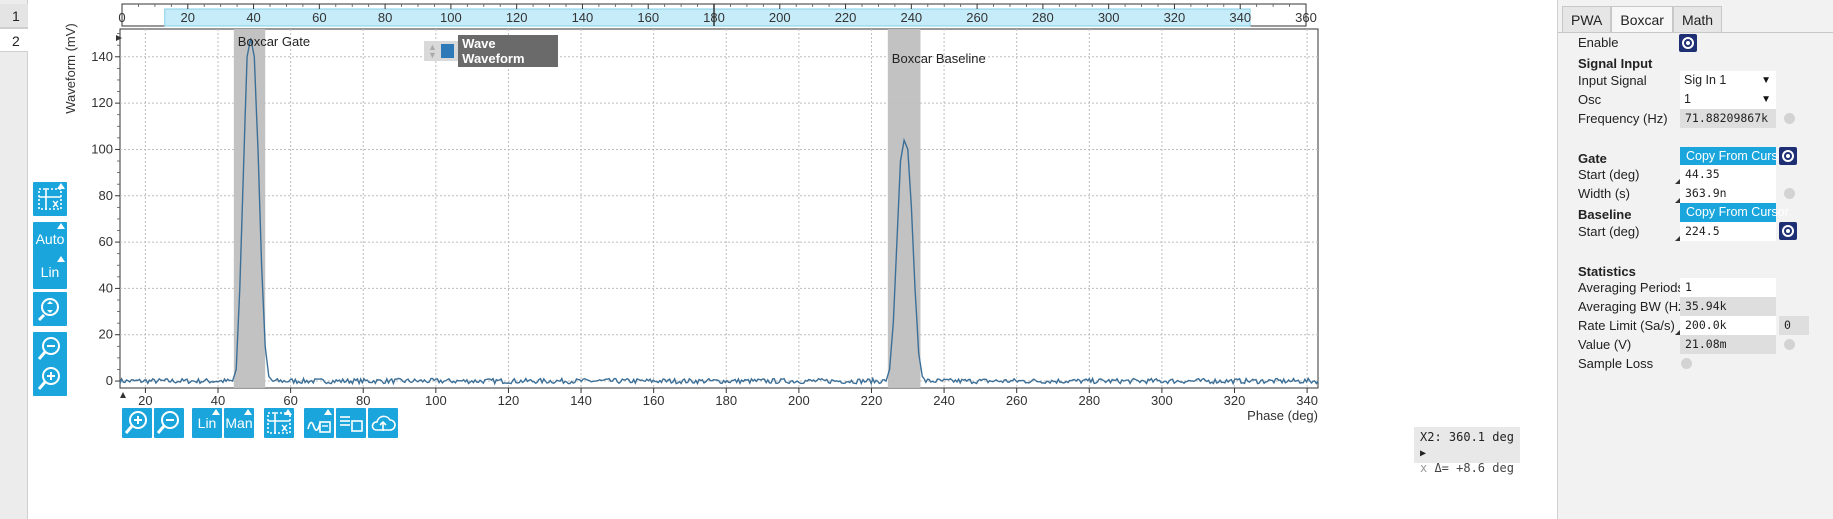  Describe the element at coordinates (1728, 193) in the screenshot. I see `gate-width-input: 363.9n` at that location.